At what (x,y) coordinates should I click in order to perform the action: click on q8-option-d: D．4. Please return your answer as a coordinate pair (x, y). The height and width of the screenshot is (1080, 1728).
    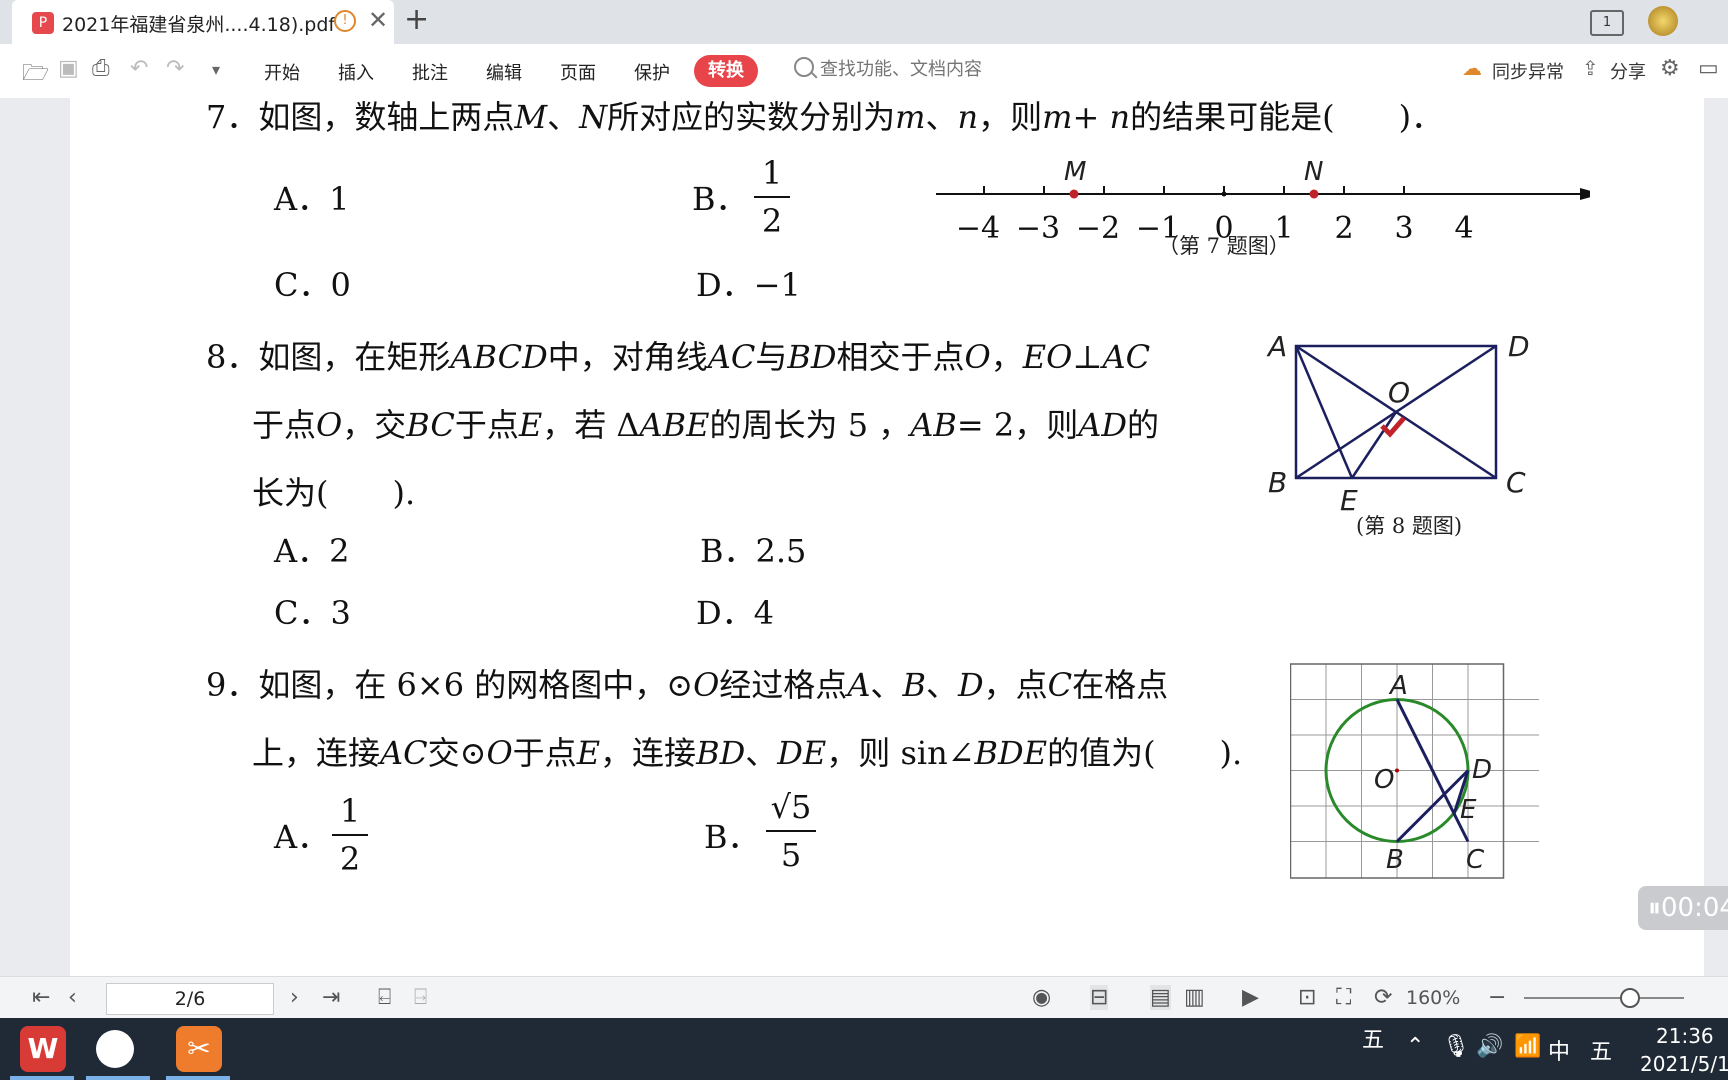
    Looking at the image, I should click on (735, 613).